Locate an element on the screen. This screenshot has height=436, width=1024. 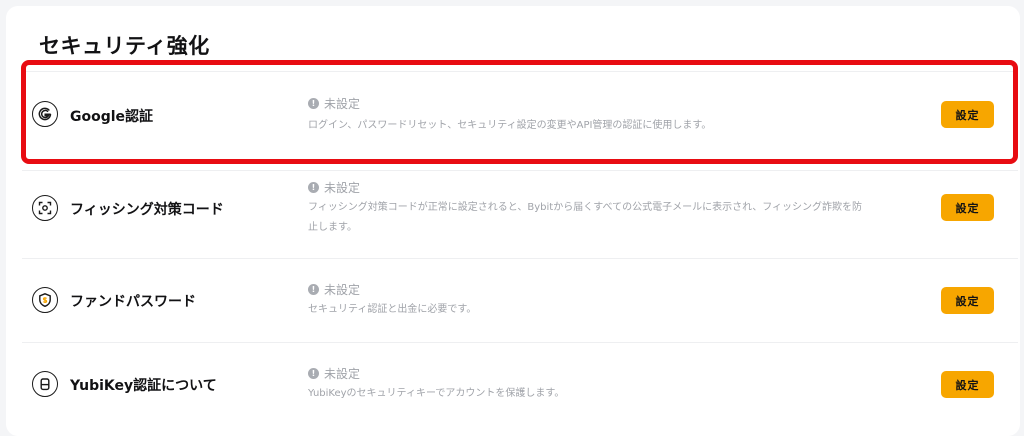
item-name: Google認証 is located at coordinates (112, 117).